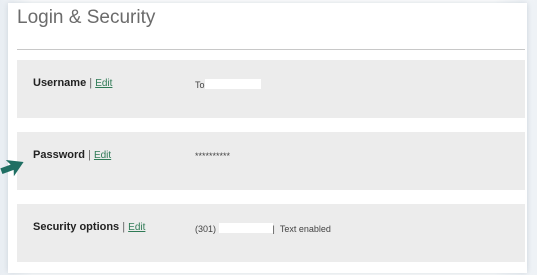 Image resolution: width=537 pixels, height=275 pixels. I want to click on username-label-group: Username | Edit, so click(72, 83).